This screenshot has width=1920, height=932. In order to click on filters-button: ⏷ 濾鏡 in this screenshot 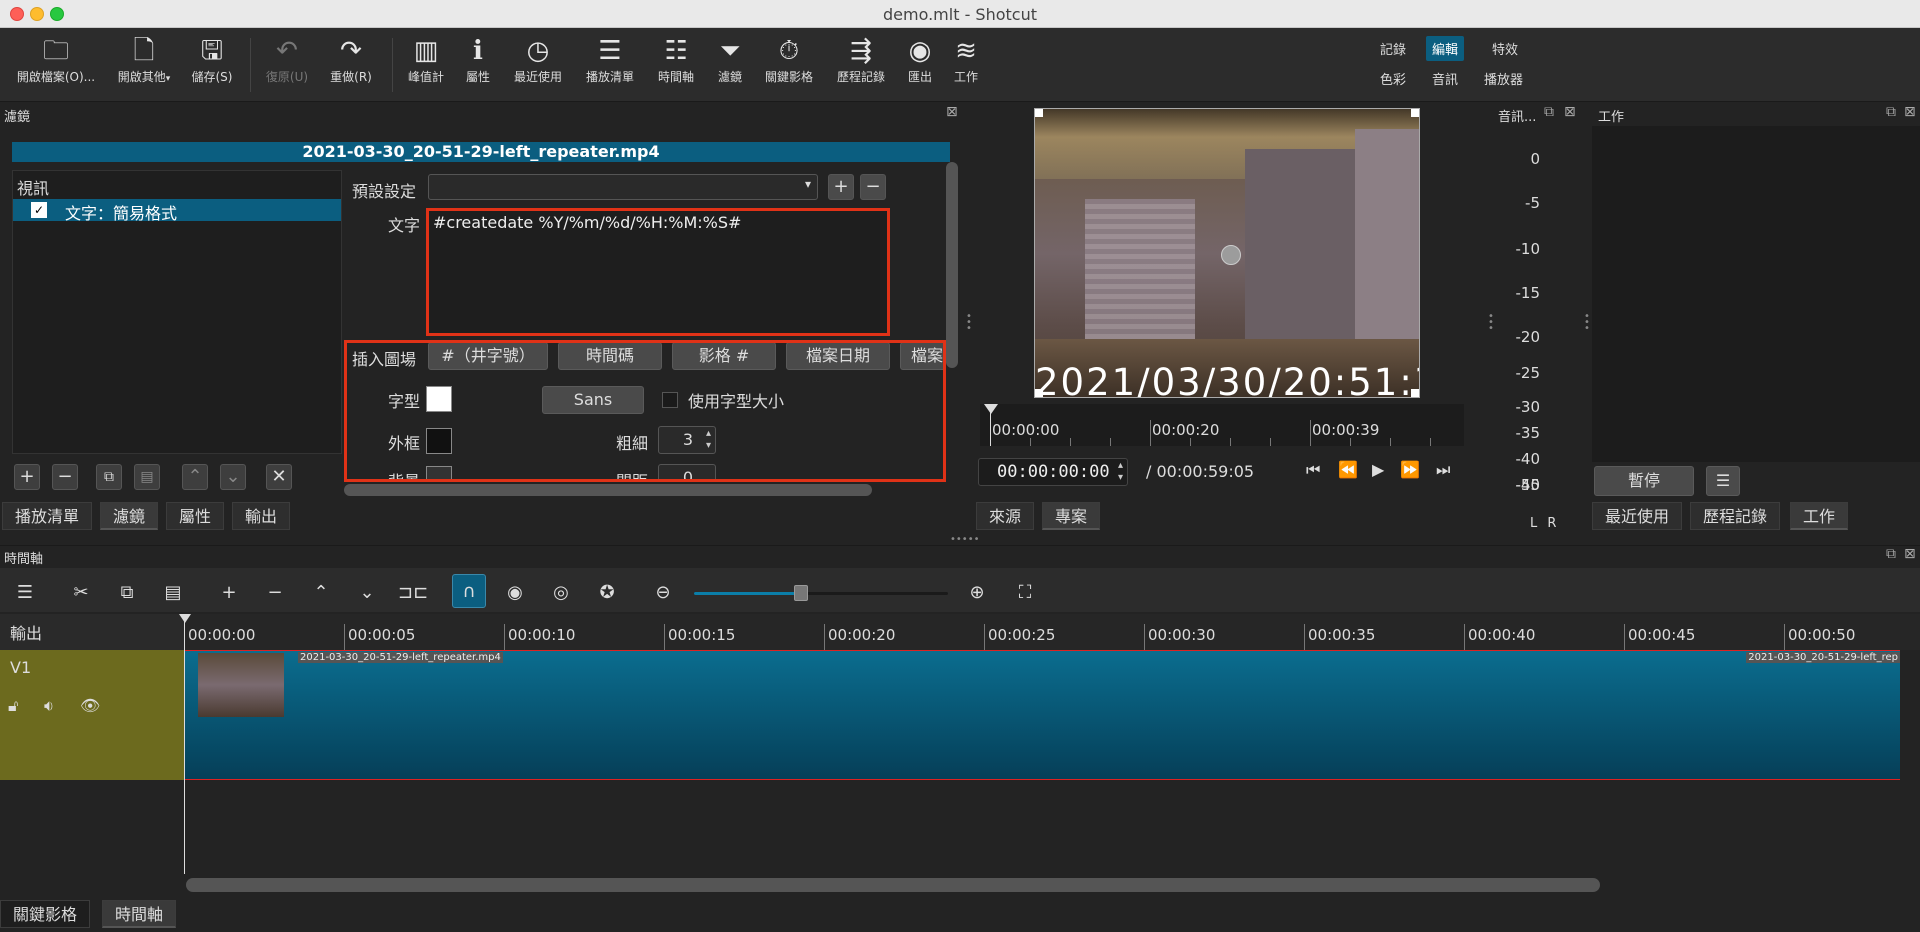, I will do `click(730, 65)`.